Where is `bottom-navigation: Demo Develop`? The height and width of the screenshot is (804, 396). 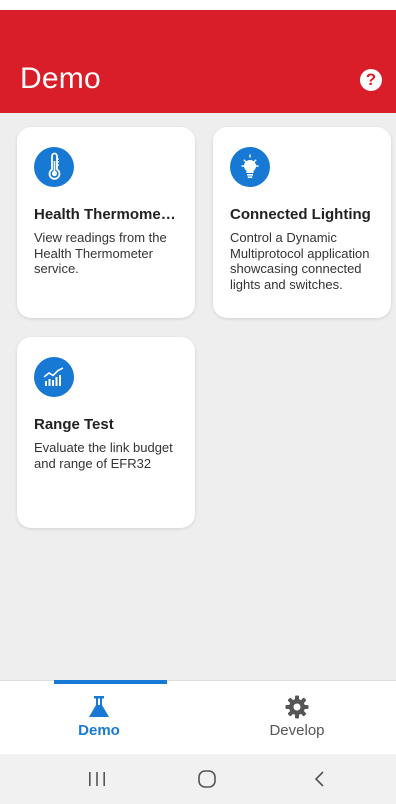
bottom-navigation: Demo Develop is located at coordinates (198, 717).